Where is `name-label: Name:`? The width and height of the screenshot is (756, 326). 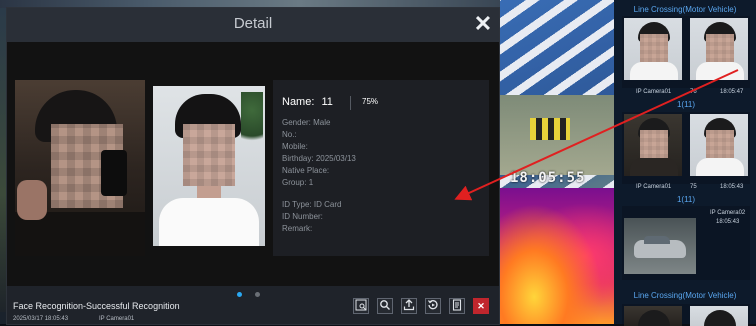 name-label: Name: is located at coordinates (298, 102).